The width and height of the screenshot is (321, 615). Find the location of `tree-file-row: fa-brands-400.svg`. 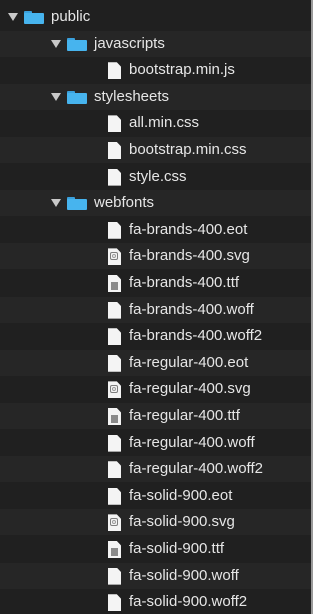

tree-file-row: fa-brands-400.svg is located at coordinates (155, 256).